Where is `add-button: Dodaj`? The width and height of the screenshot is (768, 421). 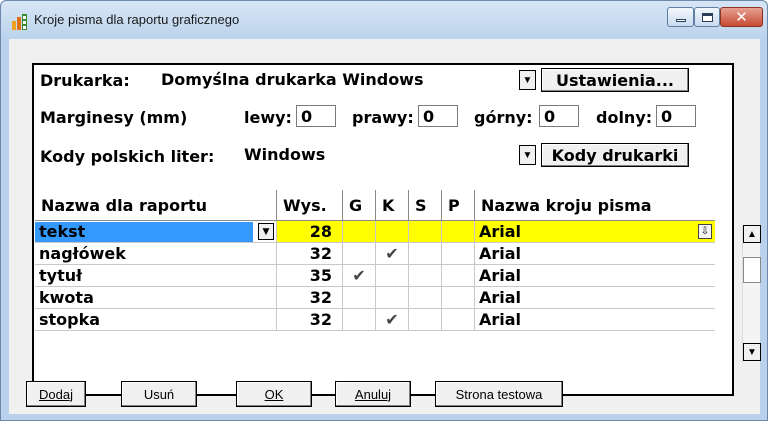
add-button: Dodaj is located at coordinates (56, 394).